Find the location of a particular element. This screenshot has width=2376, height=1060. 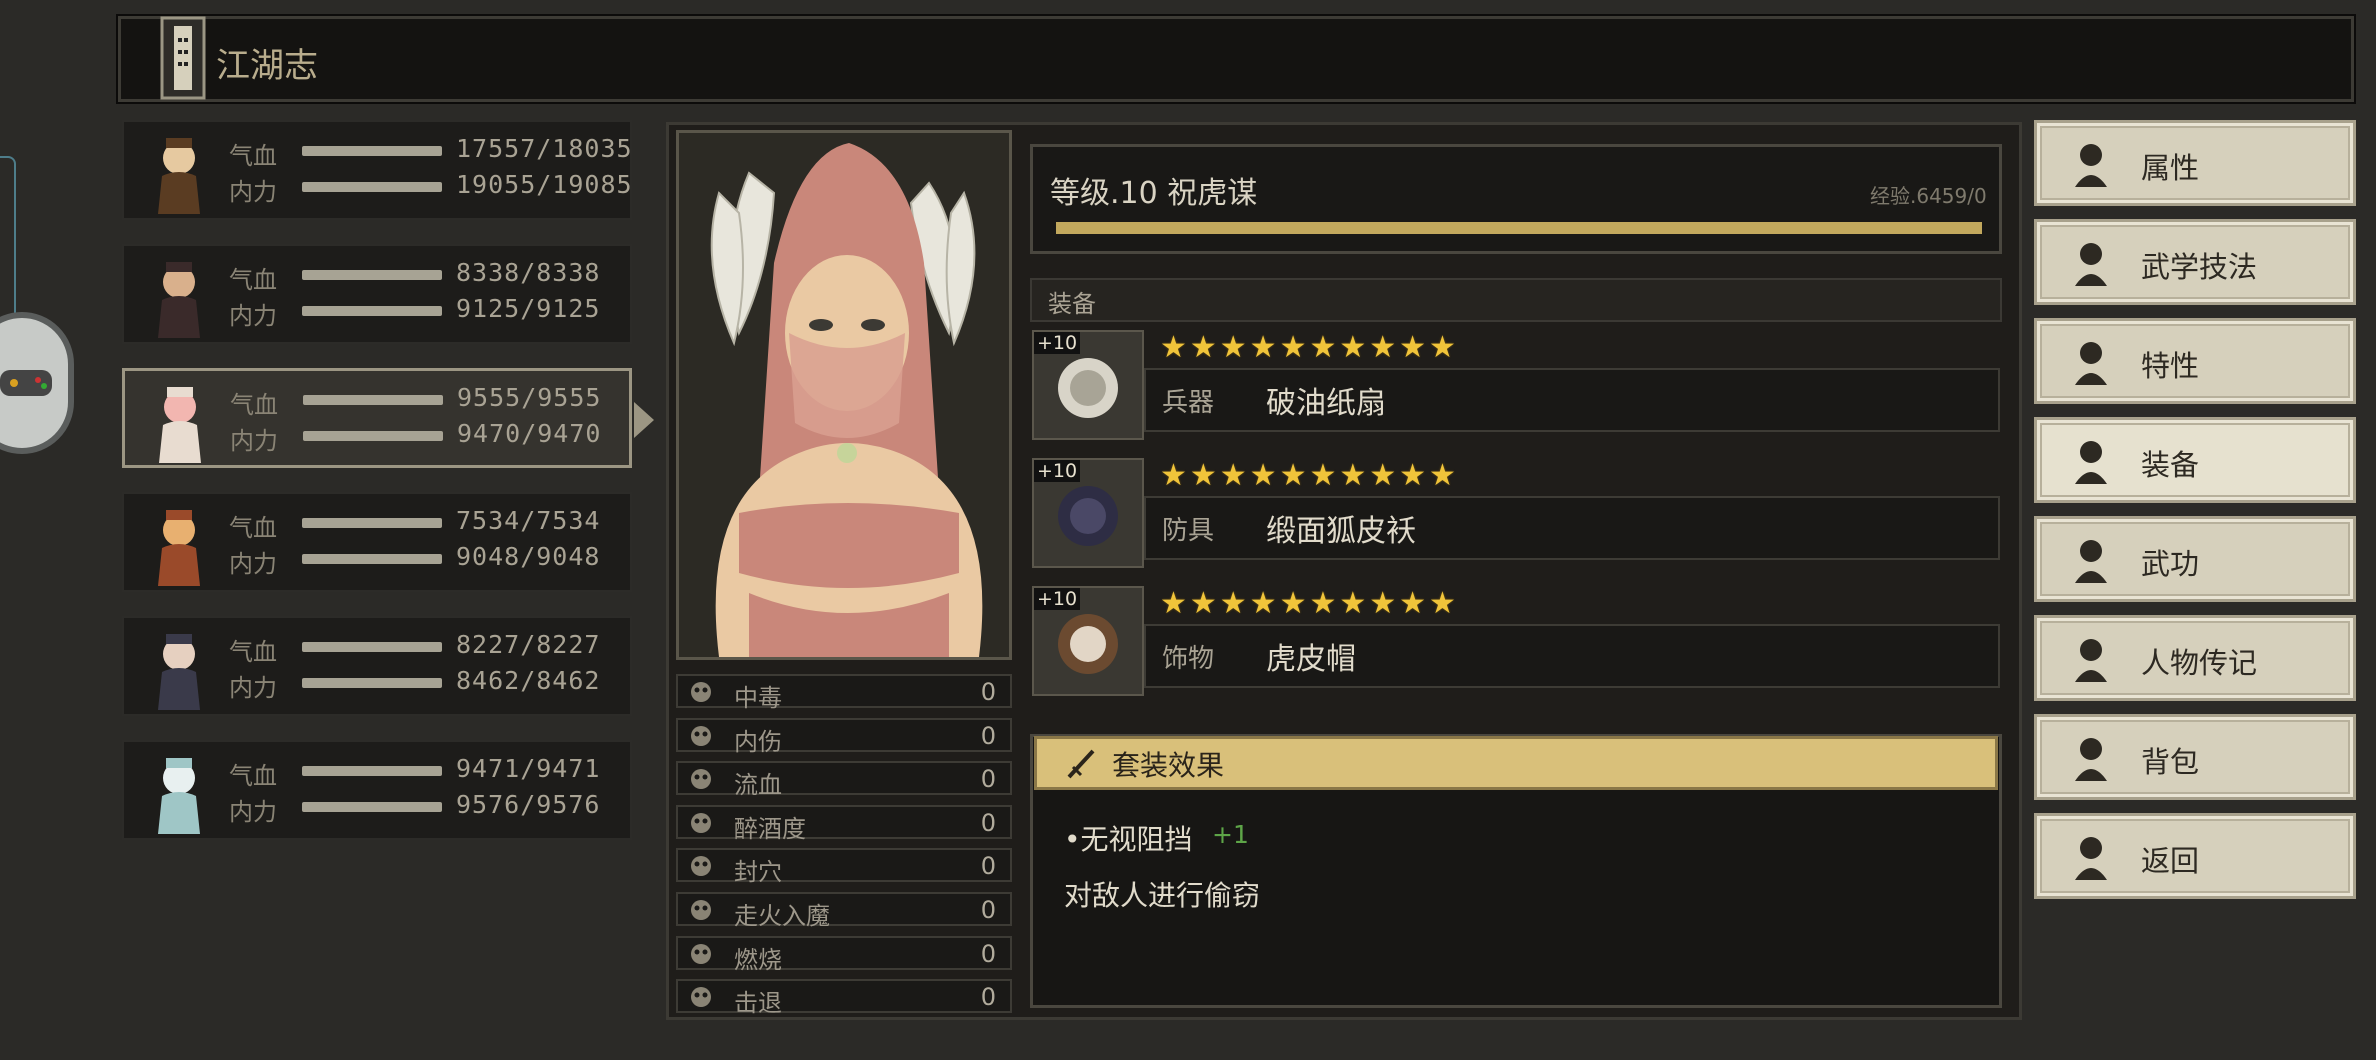

character-level-name: 等级.10 祝虎谋 is located at coordinates (1154, 193).